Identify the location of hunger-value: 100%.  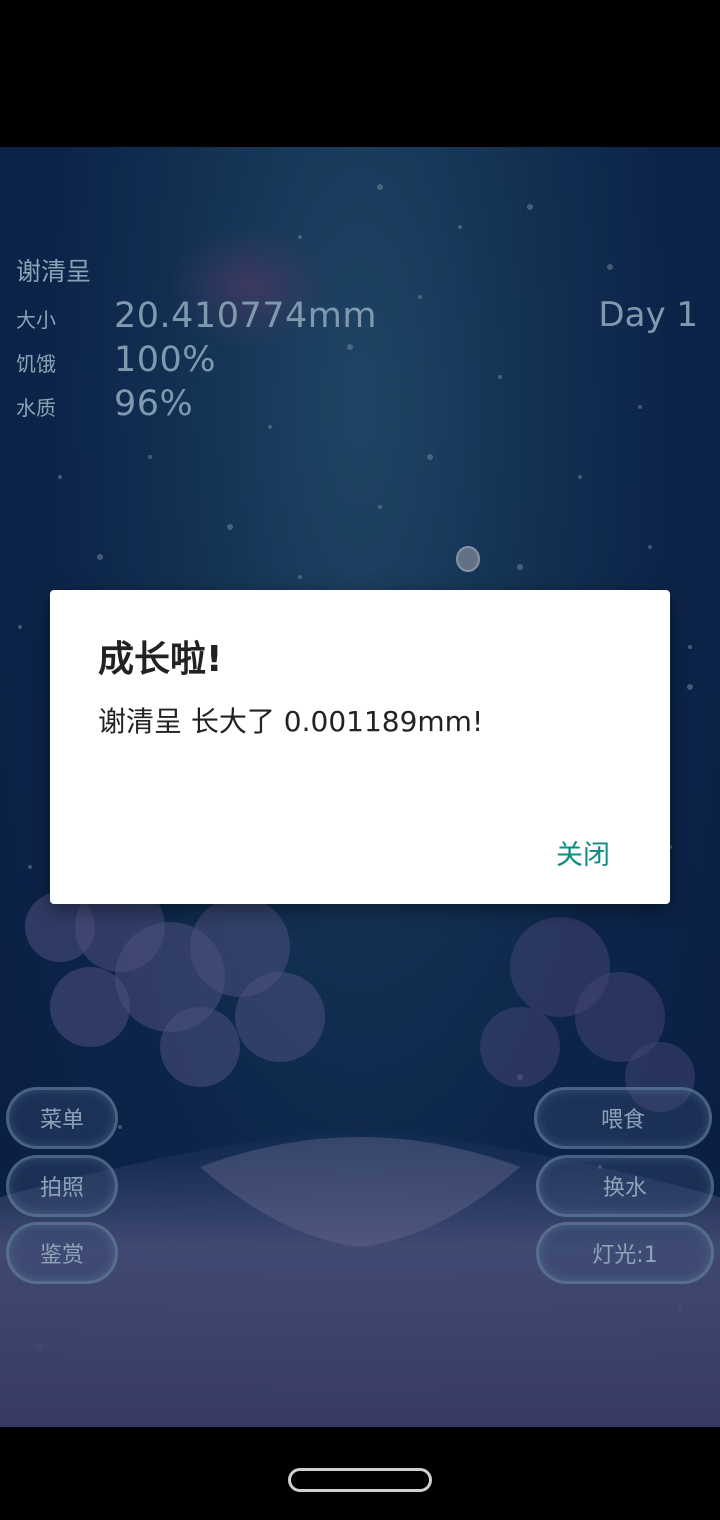
(165, 360).